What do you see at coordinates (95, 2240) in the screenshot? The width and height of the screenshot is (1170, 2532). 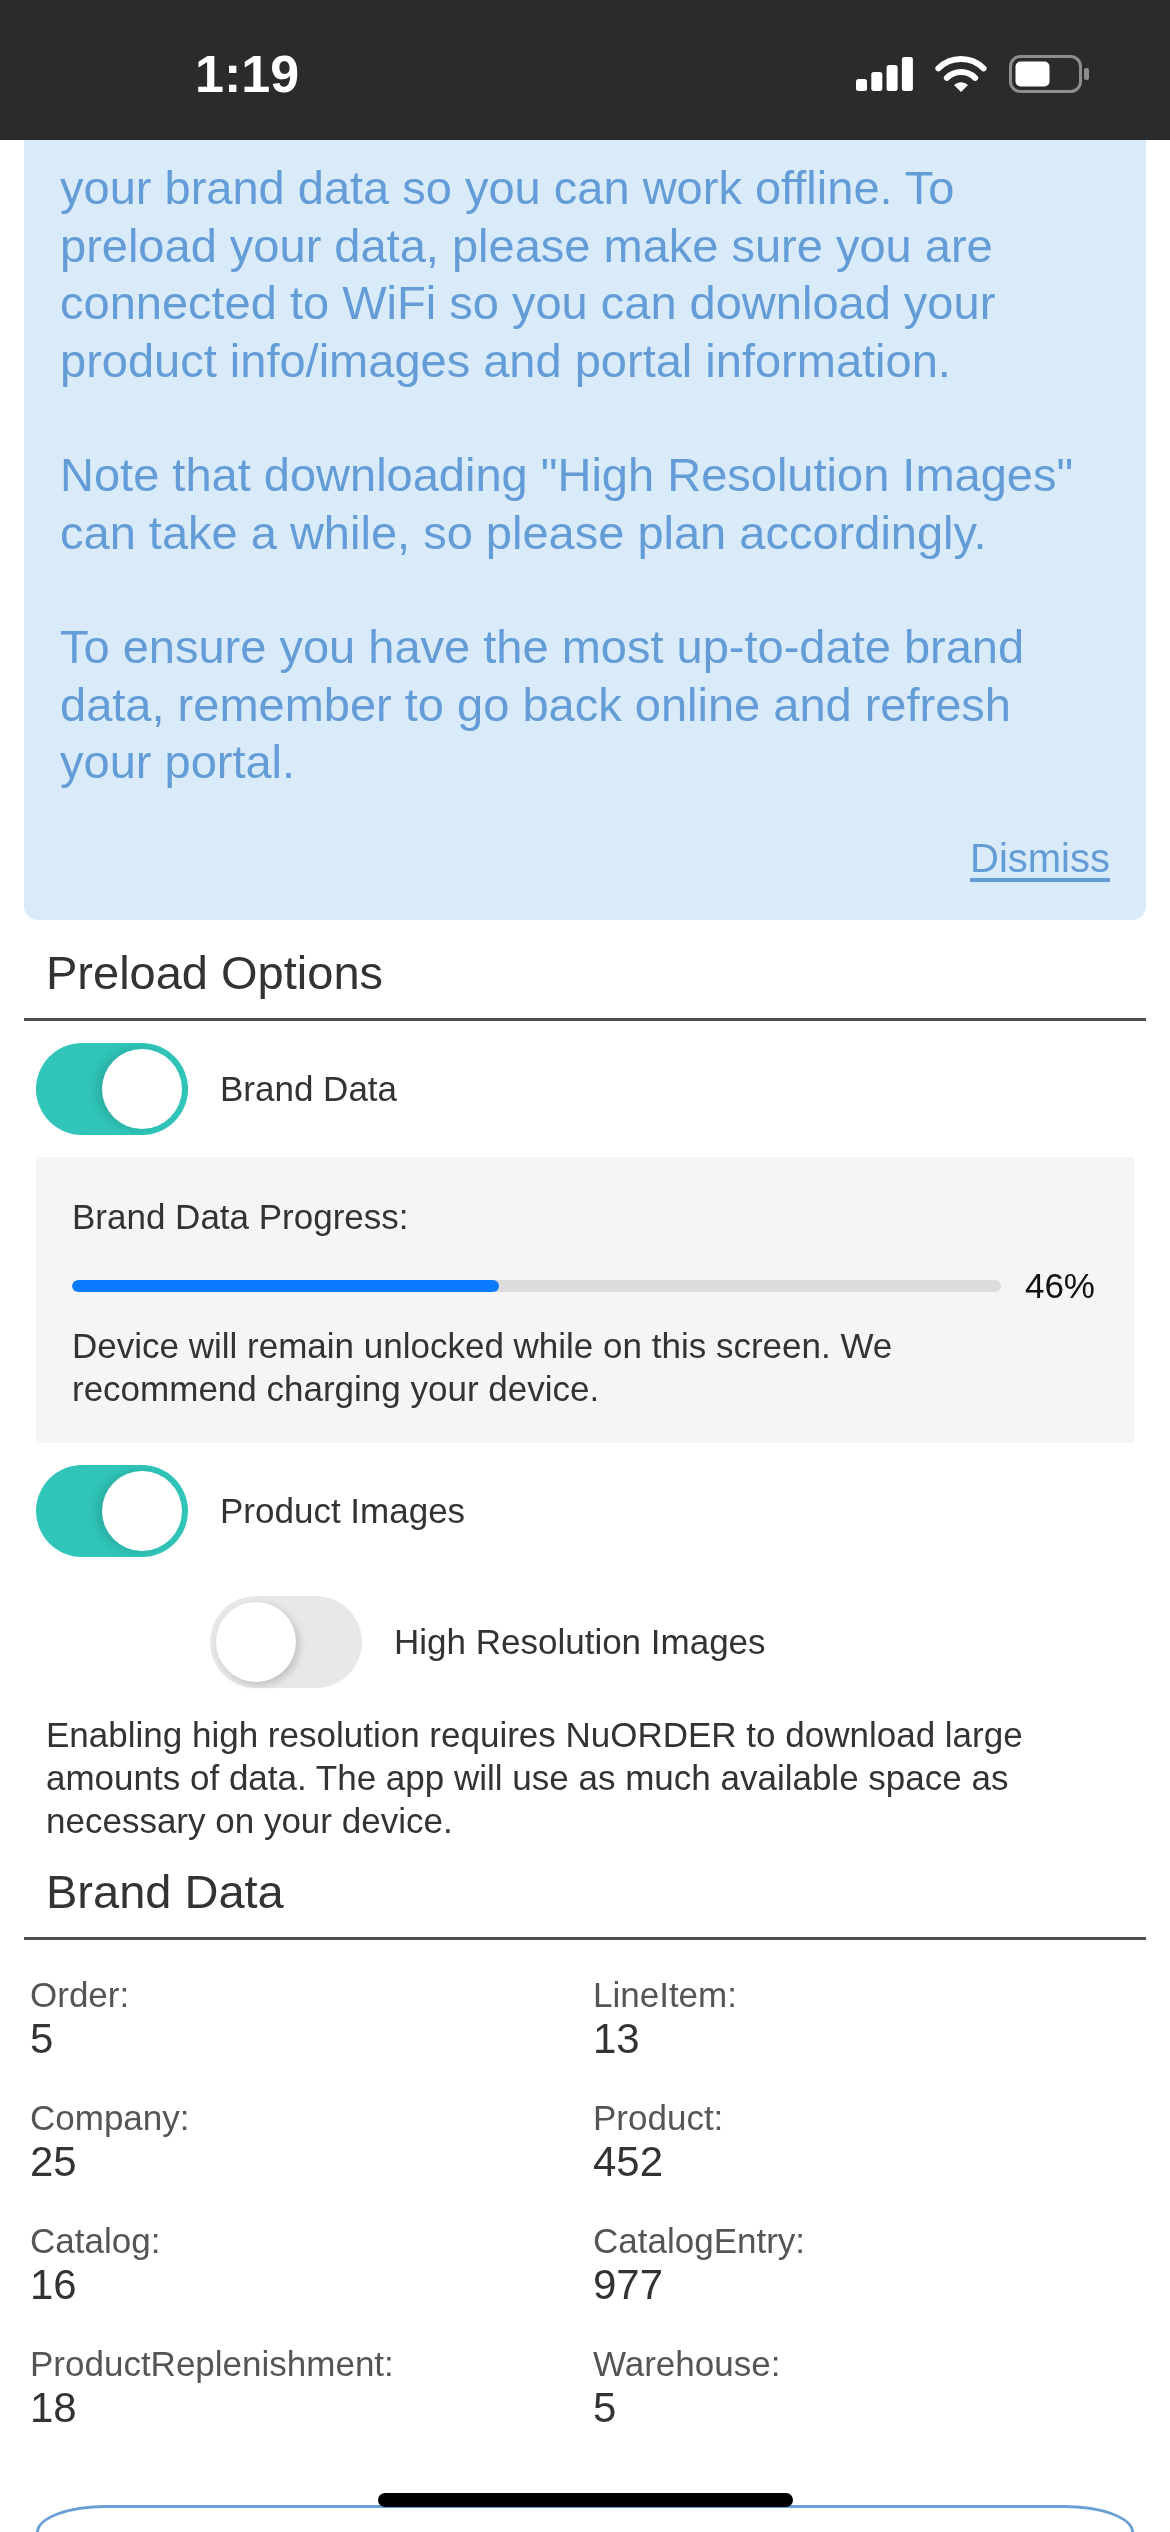 I see `count-label: Catalog:` at bounding box center [95, 2240].